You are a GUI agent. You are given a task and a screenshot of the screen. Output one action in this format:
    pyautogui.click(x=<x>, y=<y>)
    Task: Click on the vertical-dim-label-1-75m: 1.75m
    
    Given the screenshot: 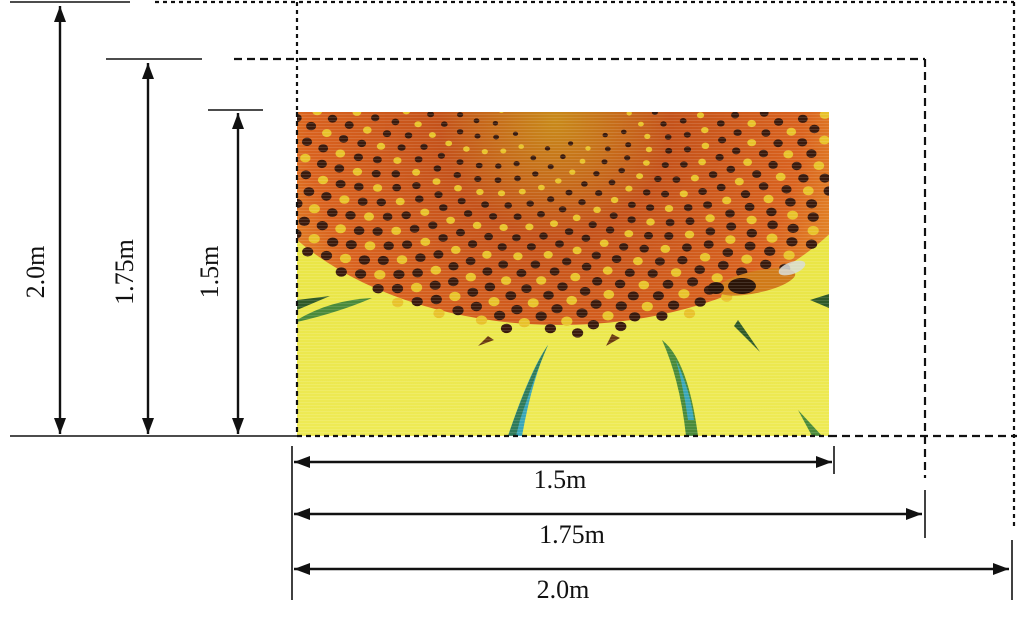 What is the action you would take?
    pyautogui.click(x=124, y=272)
    